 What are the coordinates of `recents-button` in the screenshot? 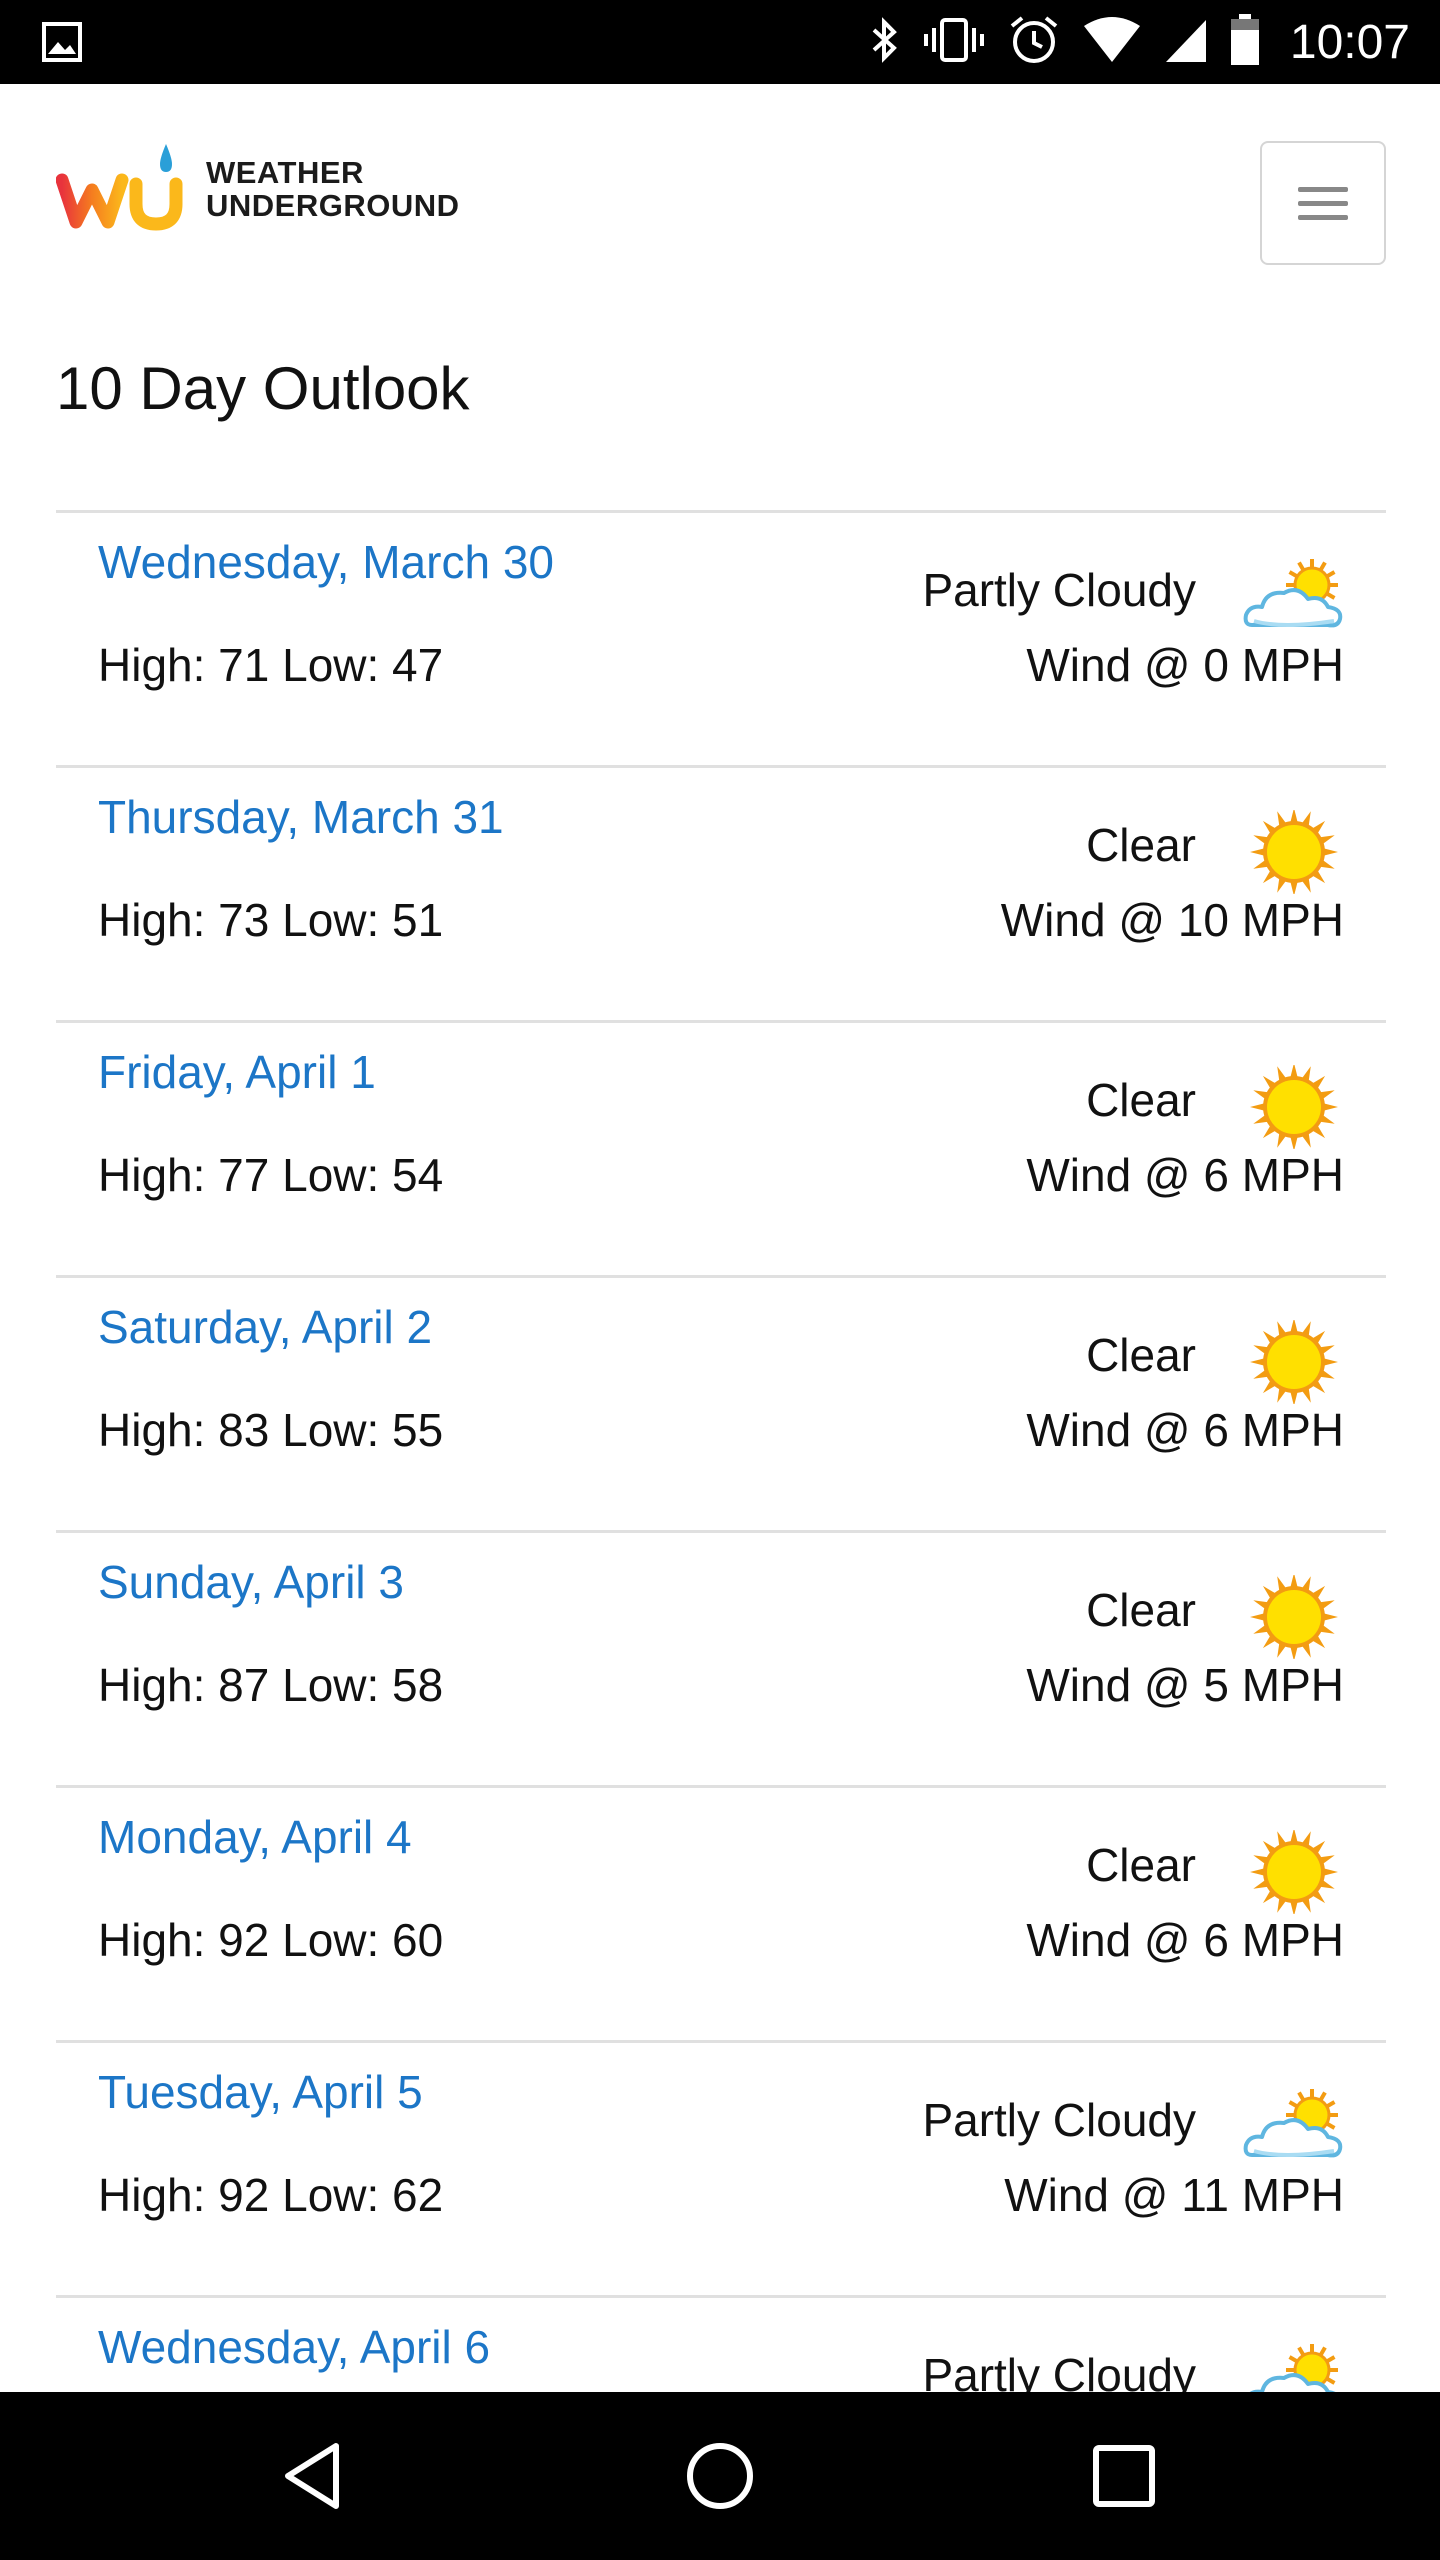 It's located at (1124, 2476).